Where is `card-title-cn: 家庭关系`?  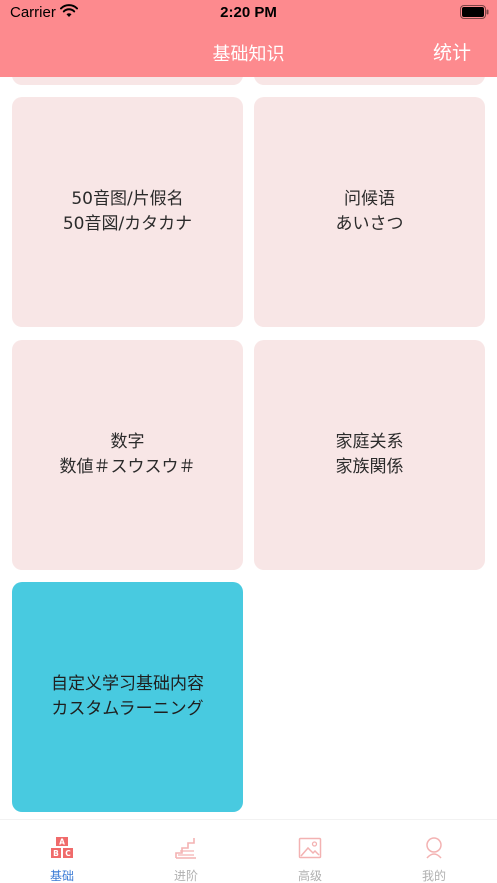 card-title-cn: 家庭关系 is located at coordinates (369, 442).